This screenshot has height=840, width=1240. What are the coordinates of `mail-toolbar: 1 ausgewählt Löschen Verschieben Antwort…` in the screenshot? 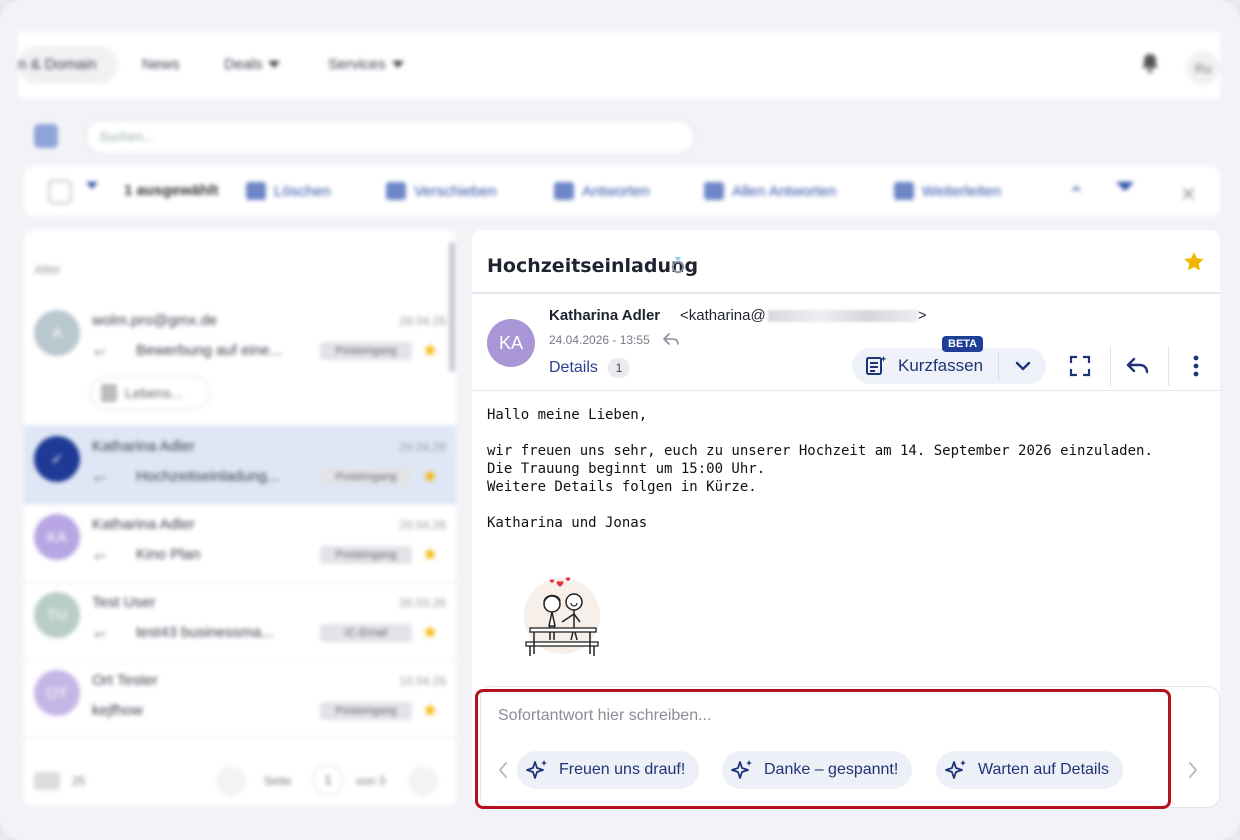 It's located at (622, 191).